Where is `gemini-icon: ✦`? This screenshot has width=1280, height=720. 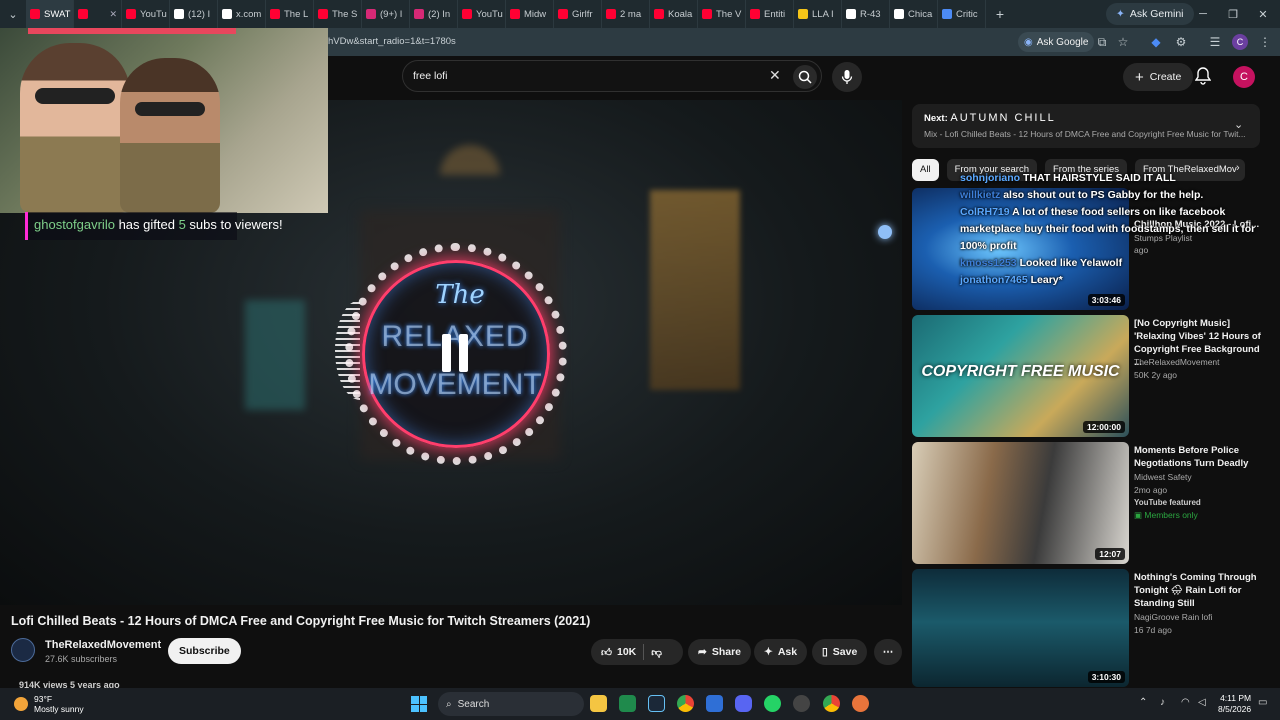
gemini-icon: ✦ is located at coordinates (1120, 14).